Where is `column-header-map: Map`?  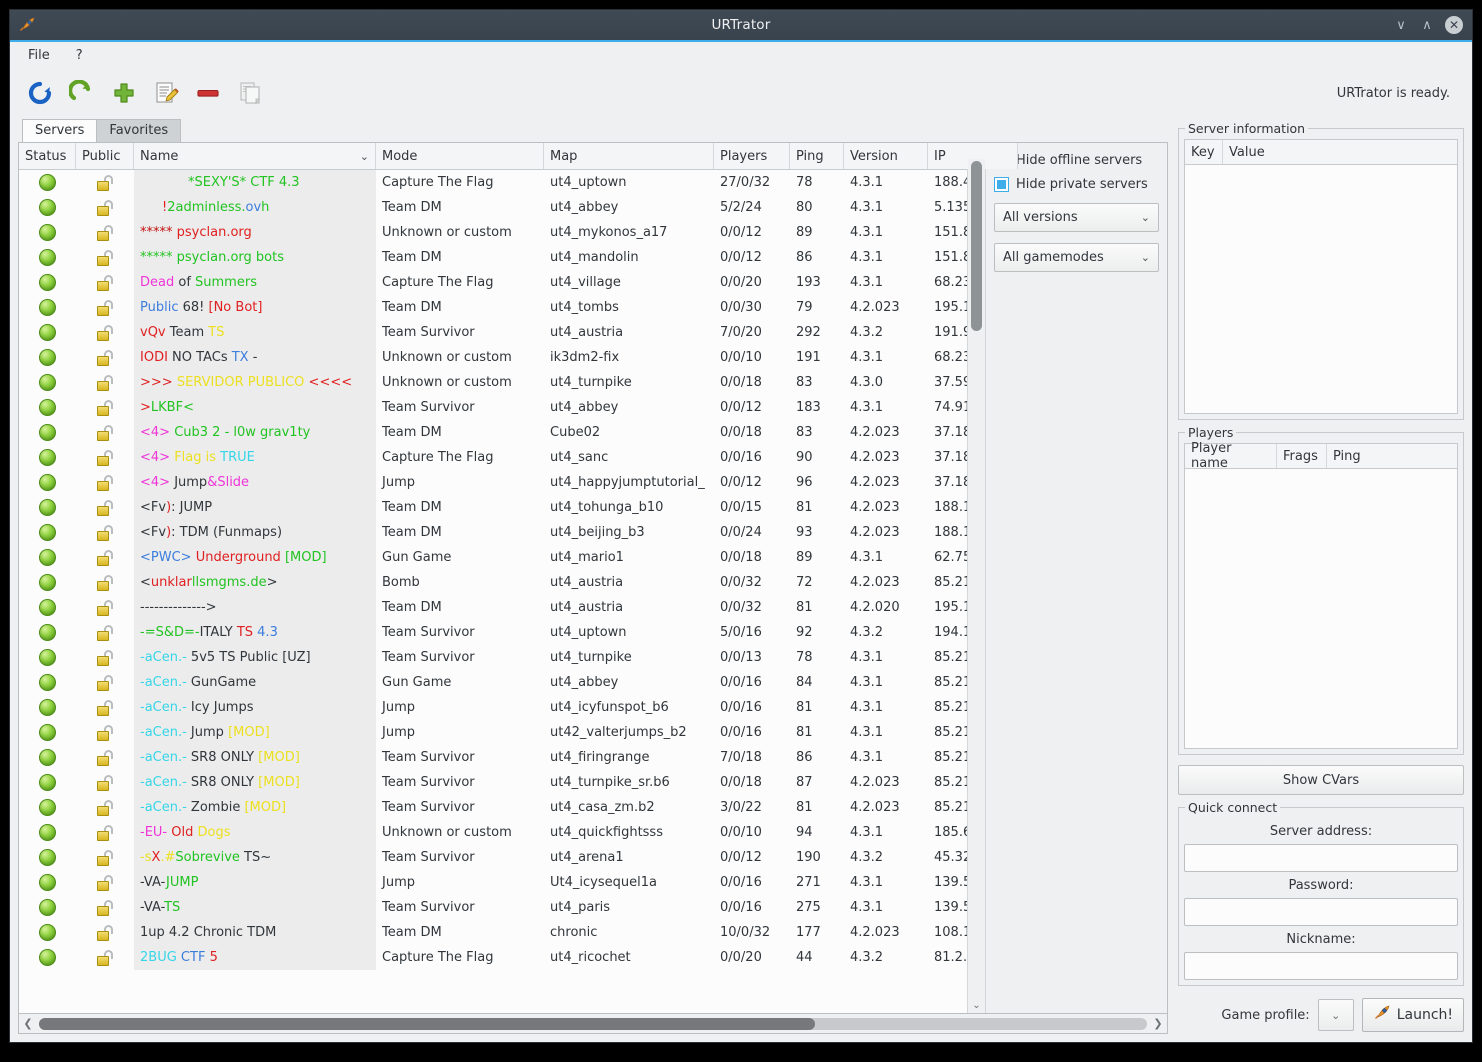
column-header-map: Map is located at coordinates (629, 156).